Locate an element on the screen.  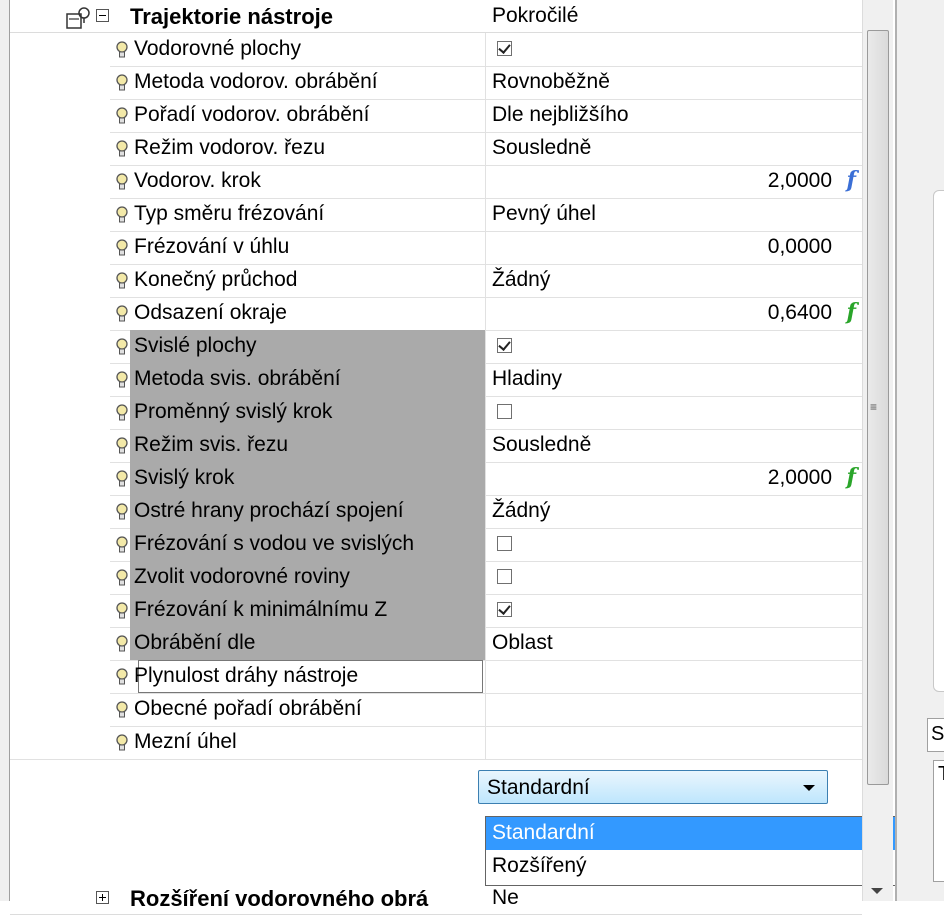
property-row: Režim vodorov. řezu Sousledně is located at coordinates (436, 149).